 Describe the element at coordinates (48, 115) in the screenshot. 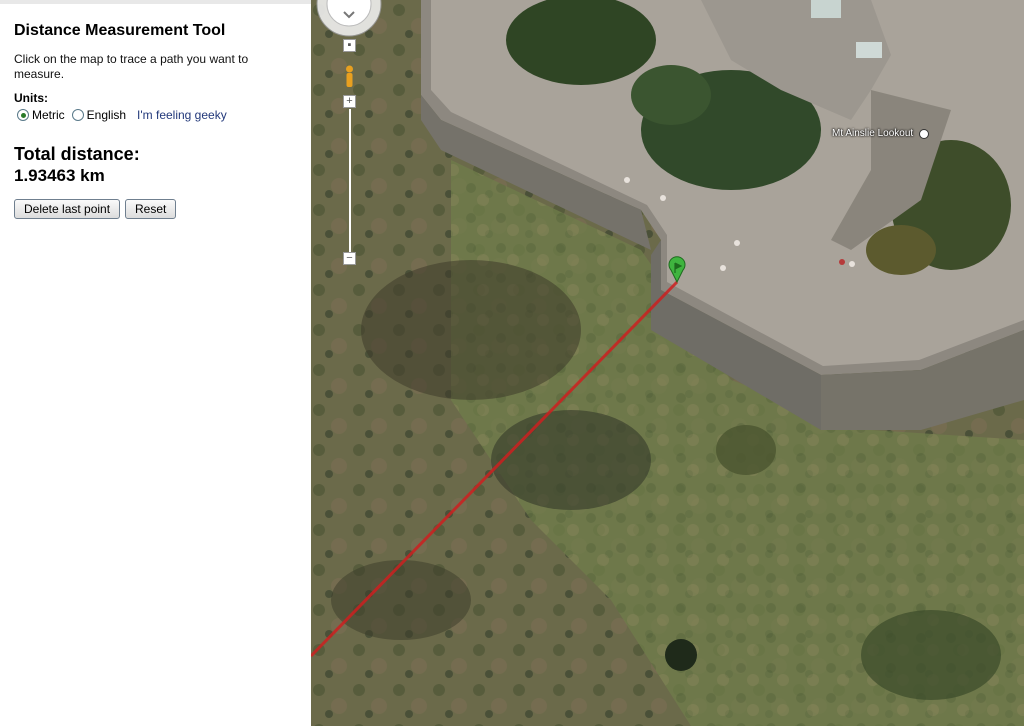

I see `unit-metric-label: Metric` at that location.